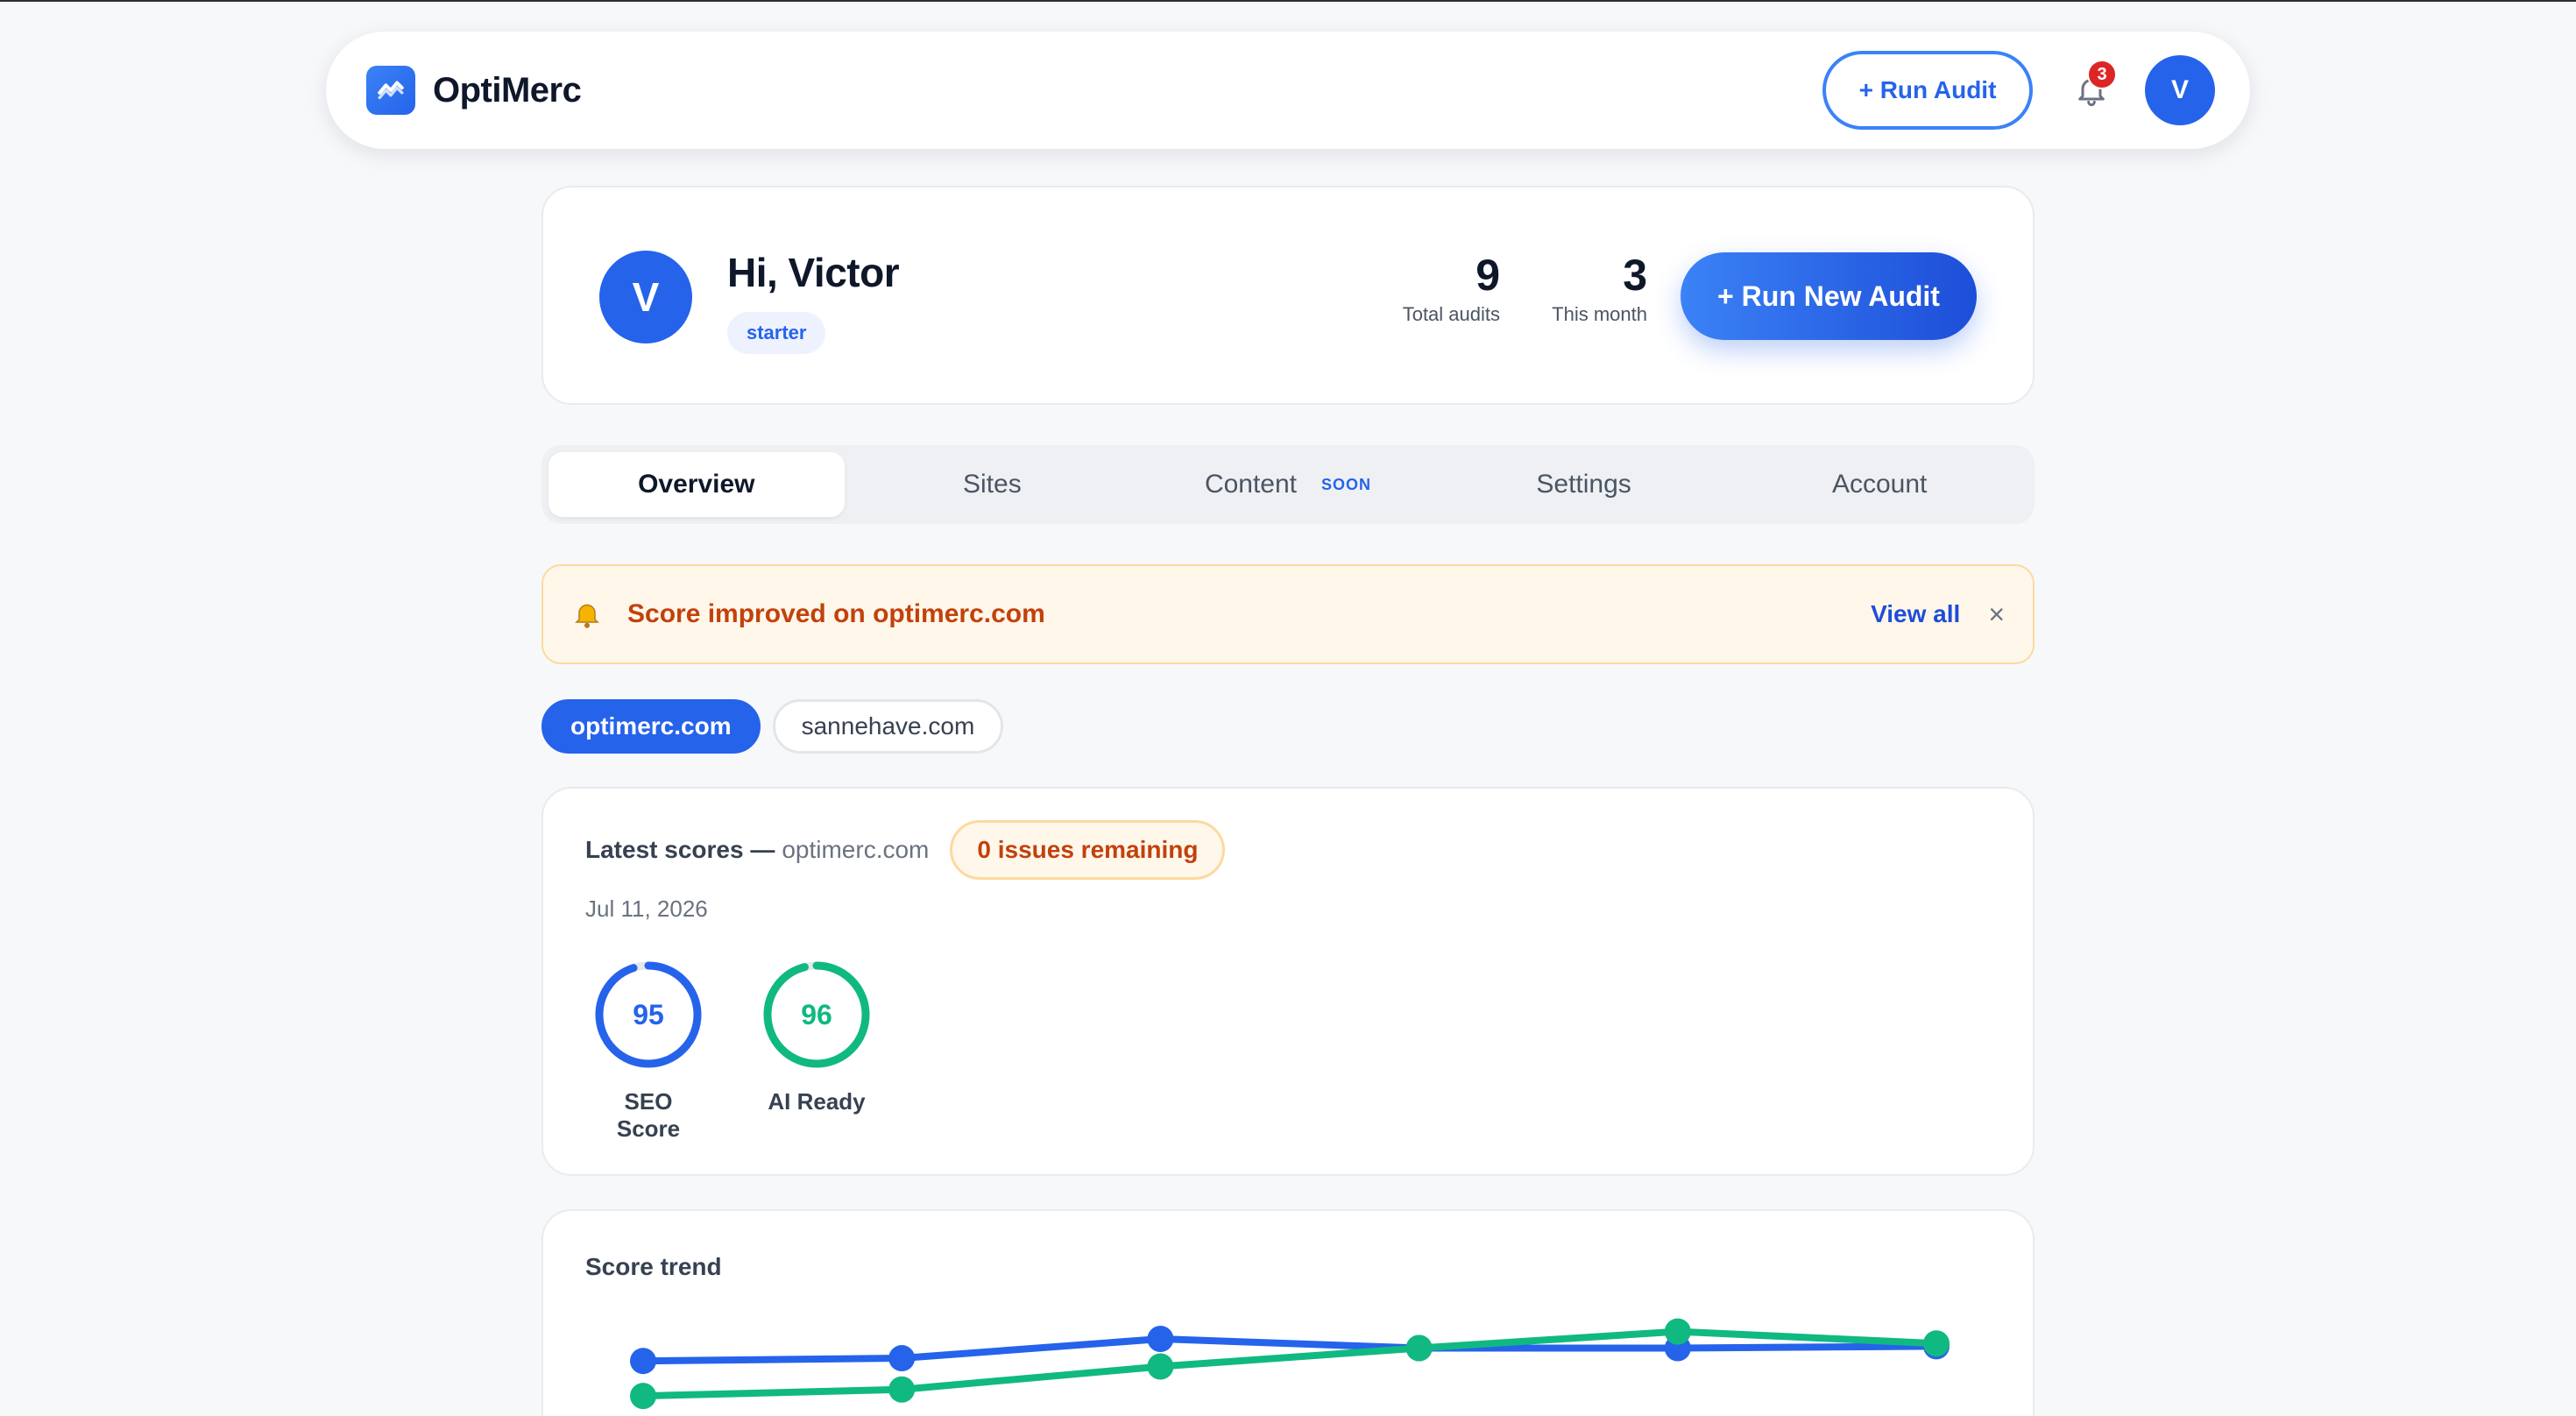  Describe the element at coordinates (655, 1051) in the screenshot. I see `seo-score-gauge: 95 SEO Score` at that location.